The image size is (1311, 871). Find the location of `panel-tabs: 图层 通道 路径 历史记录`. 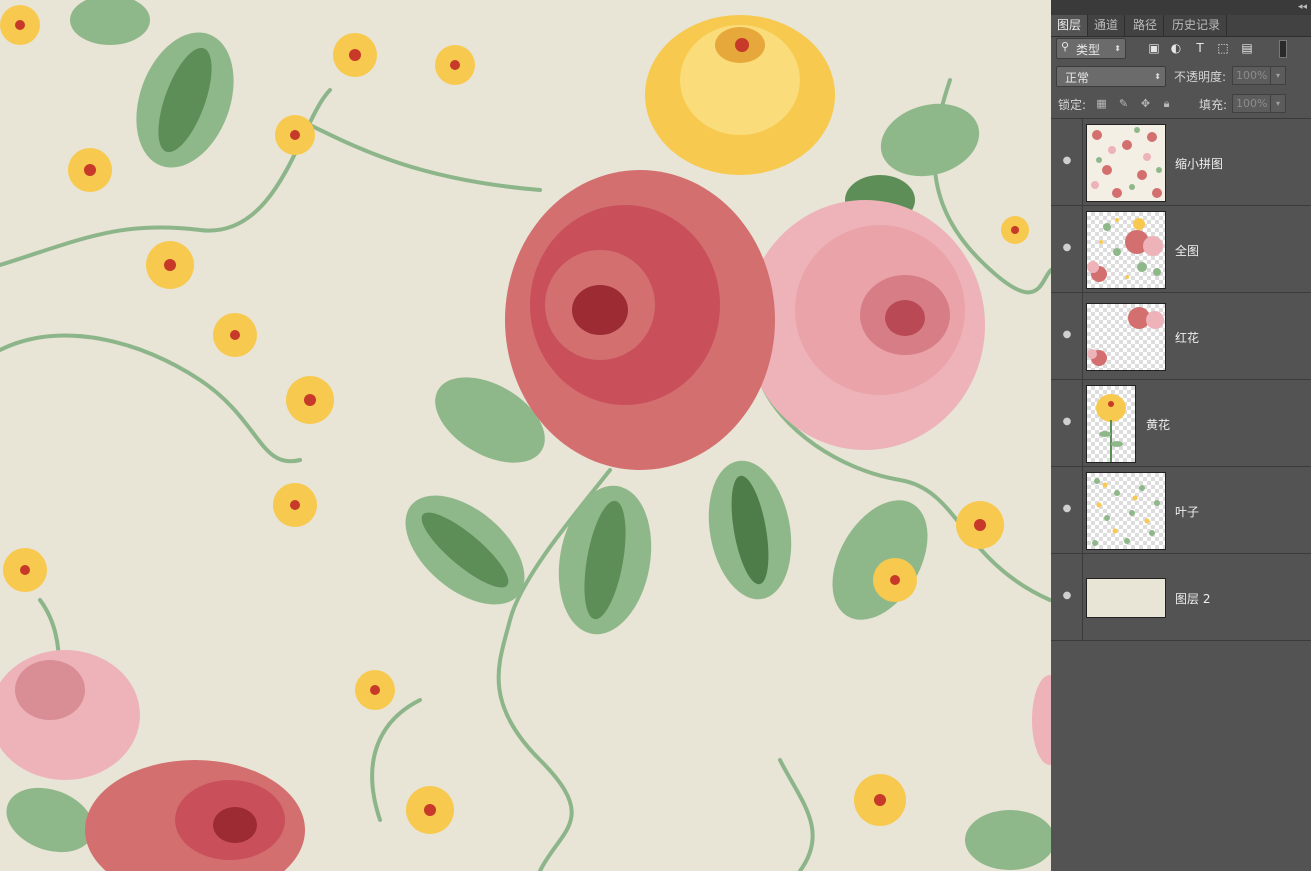

panel-tabs: 图层 通道 路径 历史记录 is located at coordinates (1181, 26).